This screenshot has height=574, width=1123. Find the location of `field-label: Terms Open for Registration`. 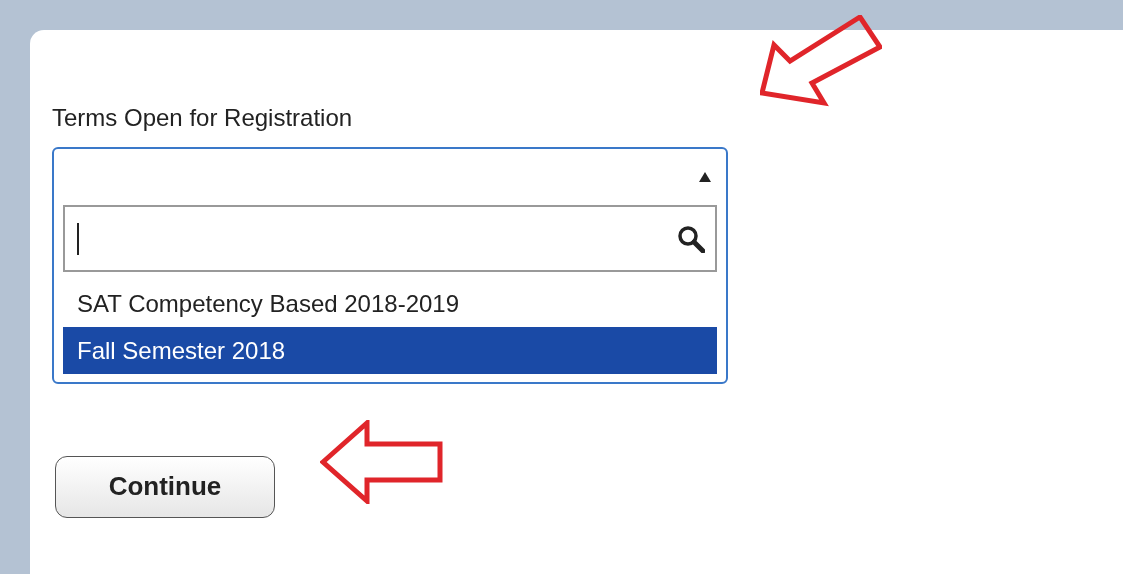

field-label: Terms Open for Registration is located at coordinates (202, 118).